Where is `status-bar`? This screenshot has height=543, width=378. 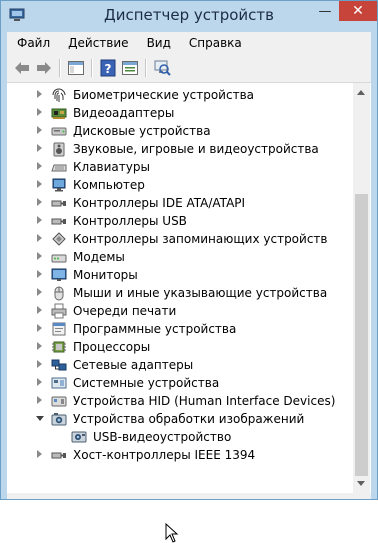
status-bar is located at coordinates (189, 496).